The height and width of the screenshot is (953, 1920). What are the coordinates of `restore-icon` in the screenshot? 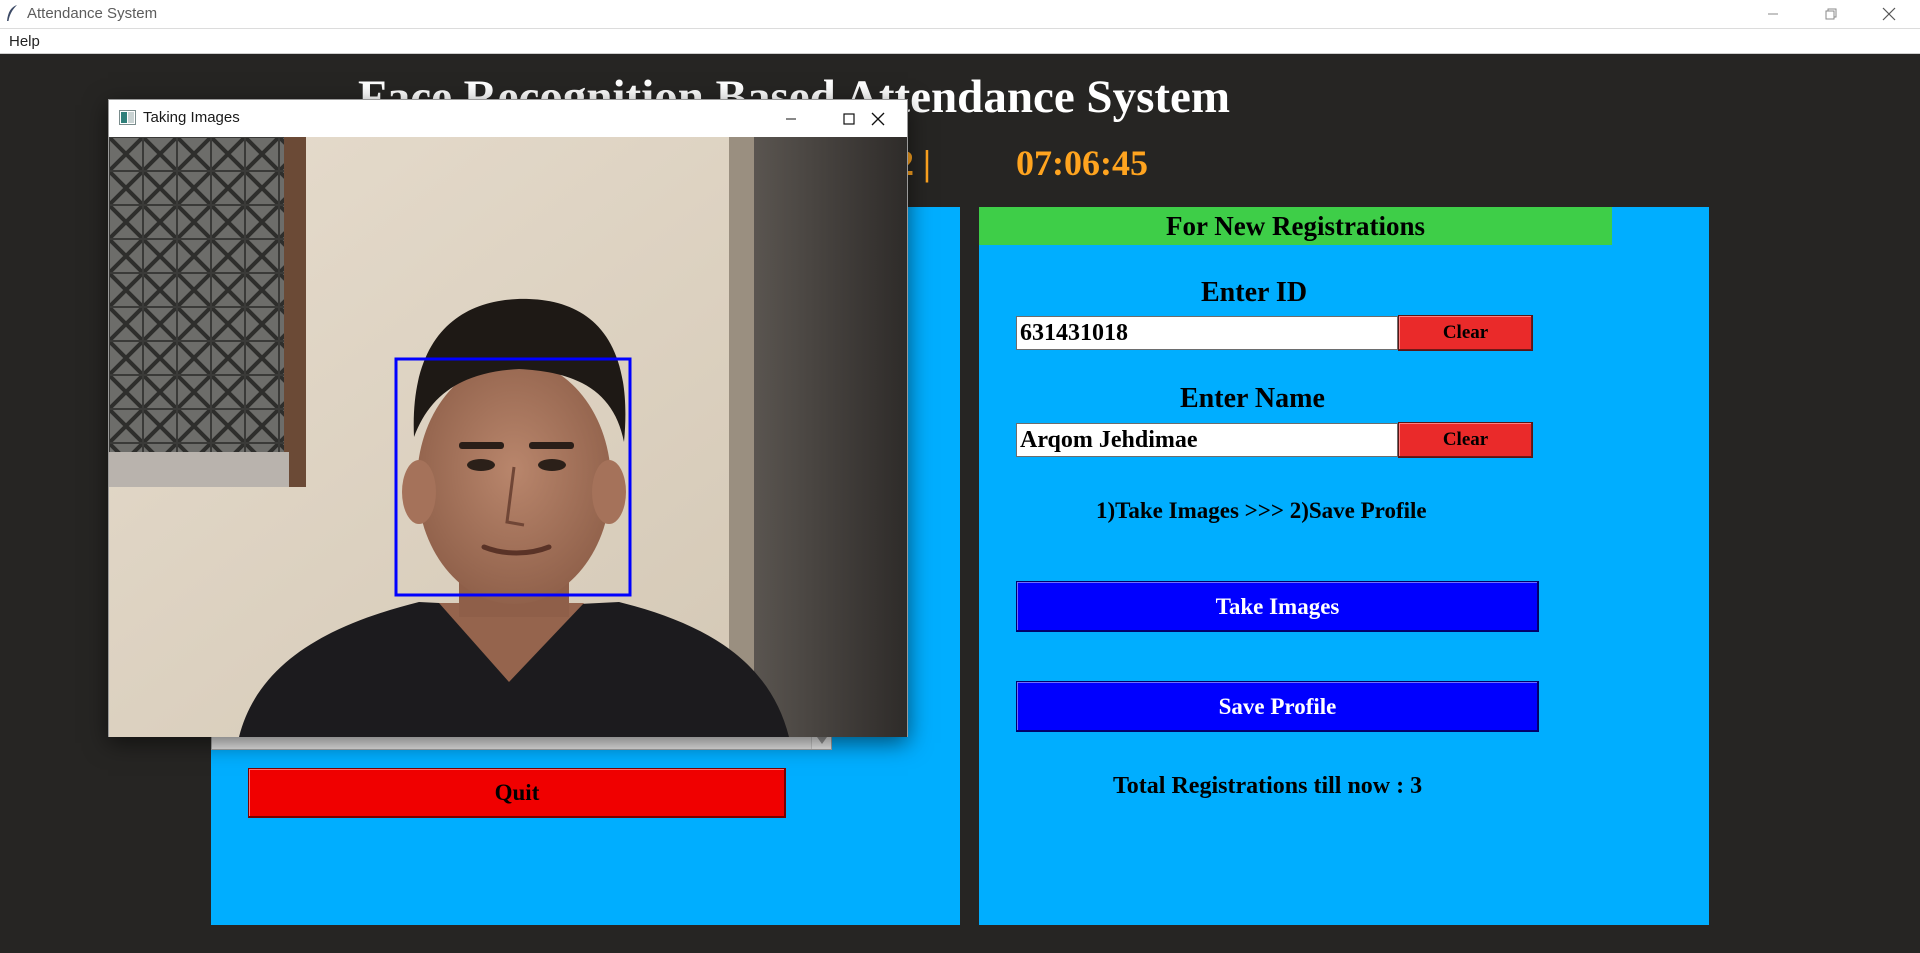 It's located at (1831, 14).